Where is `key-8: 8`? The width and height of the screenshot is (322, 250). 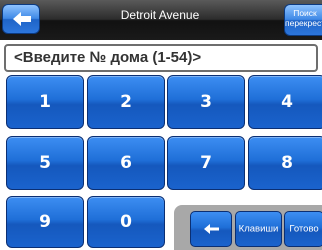 key-8: 8 is located at coordinates (285, 163).